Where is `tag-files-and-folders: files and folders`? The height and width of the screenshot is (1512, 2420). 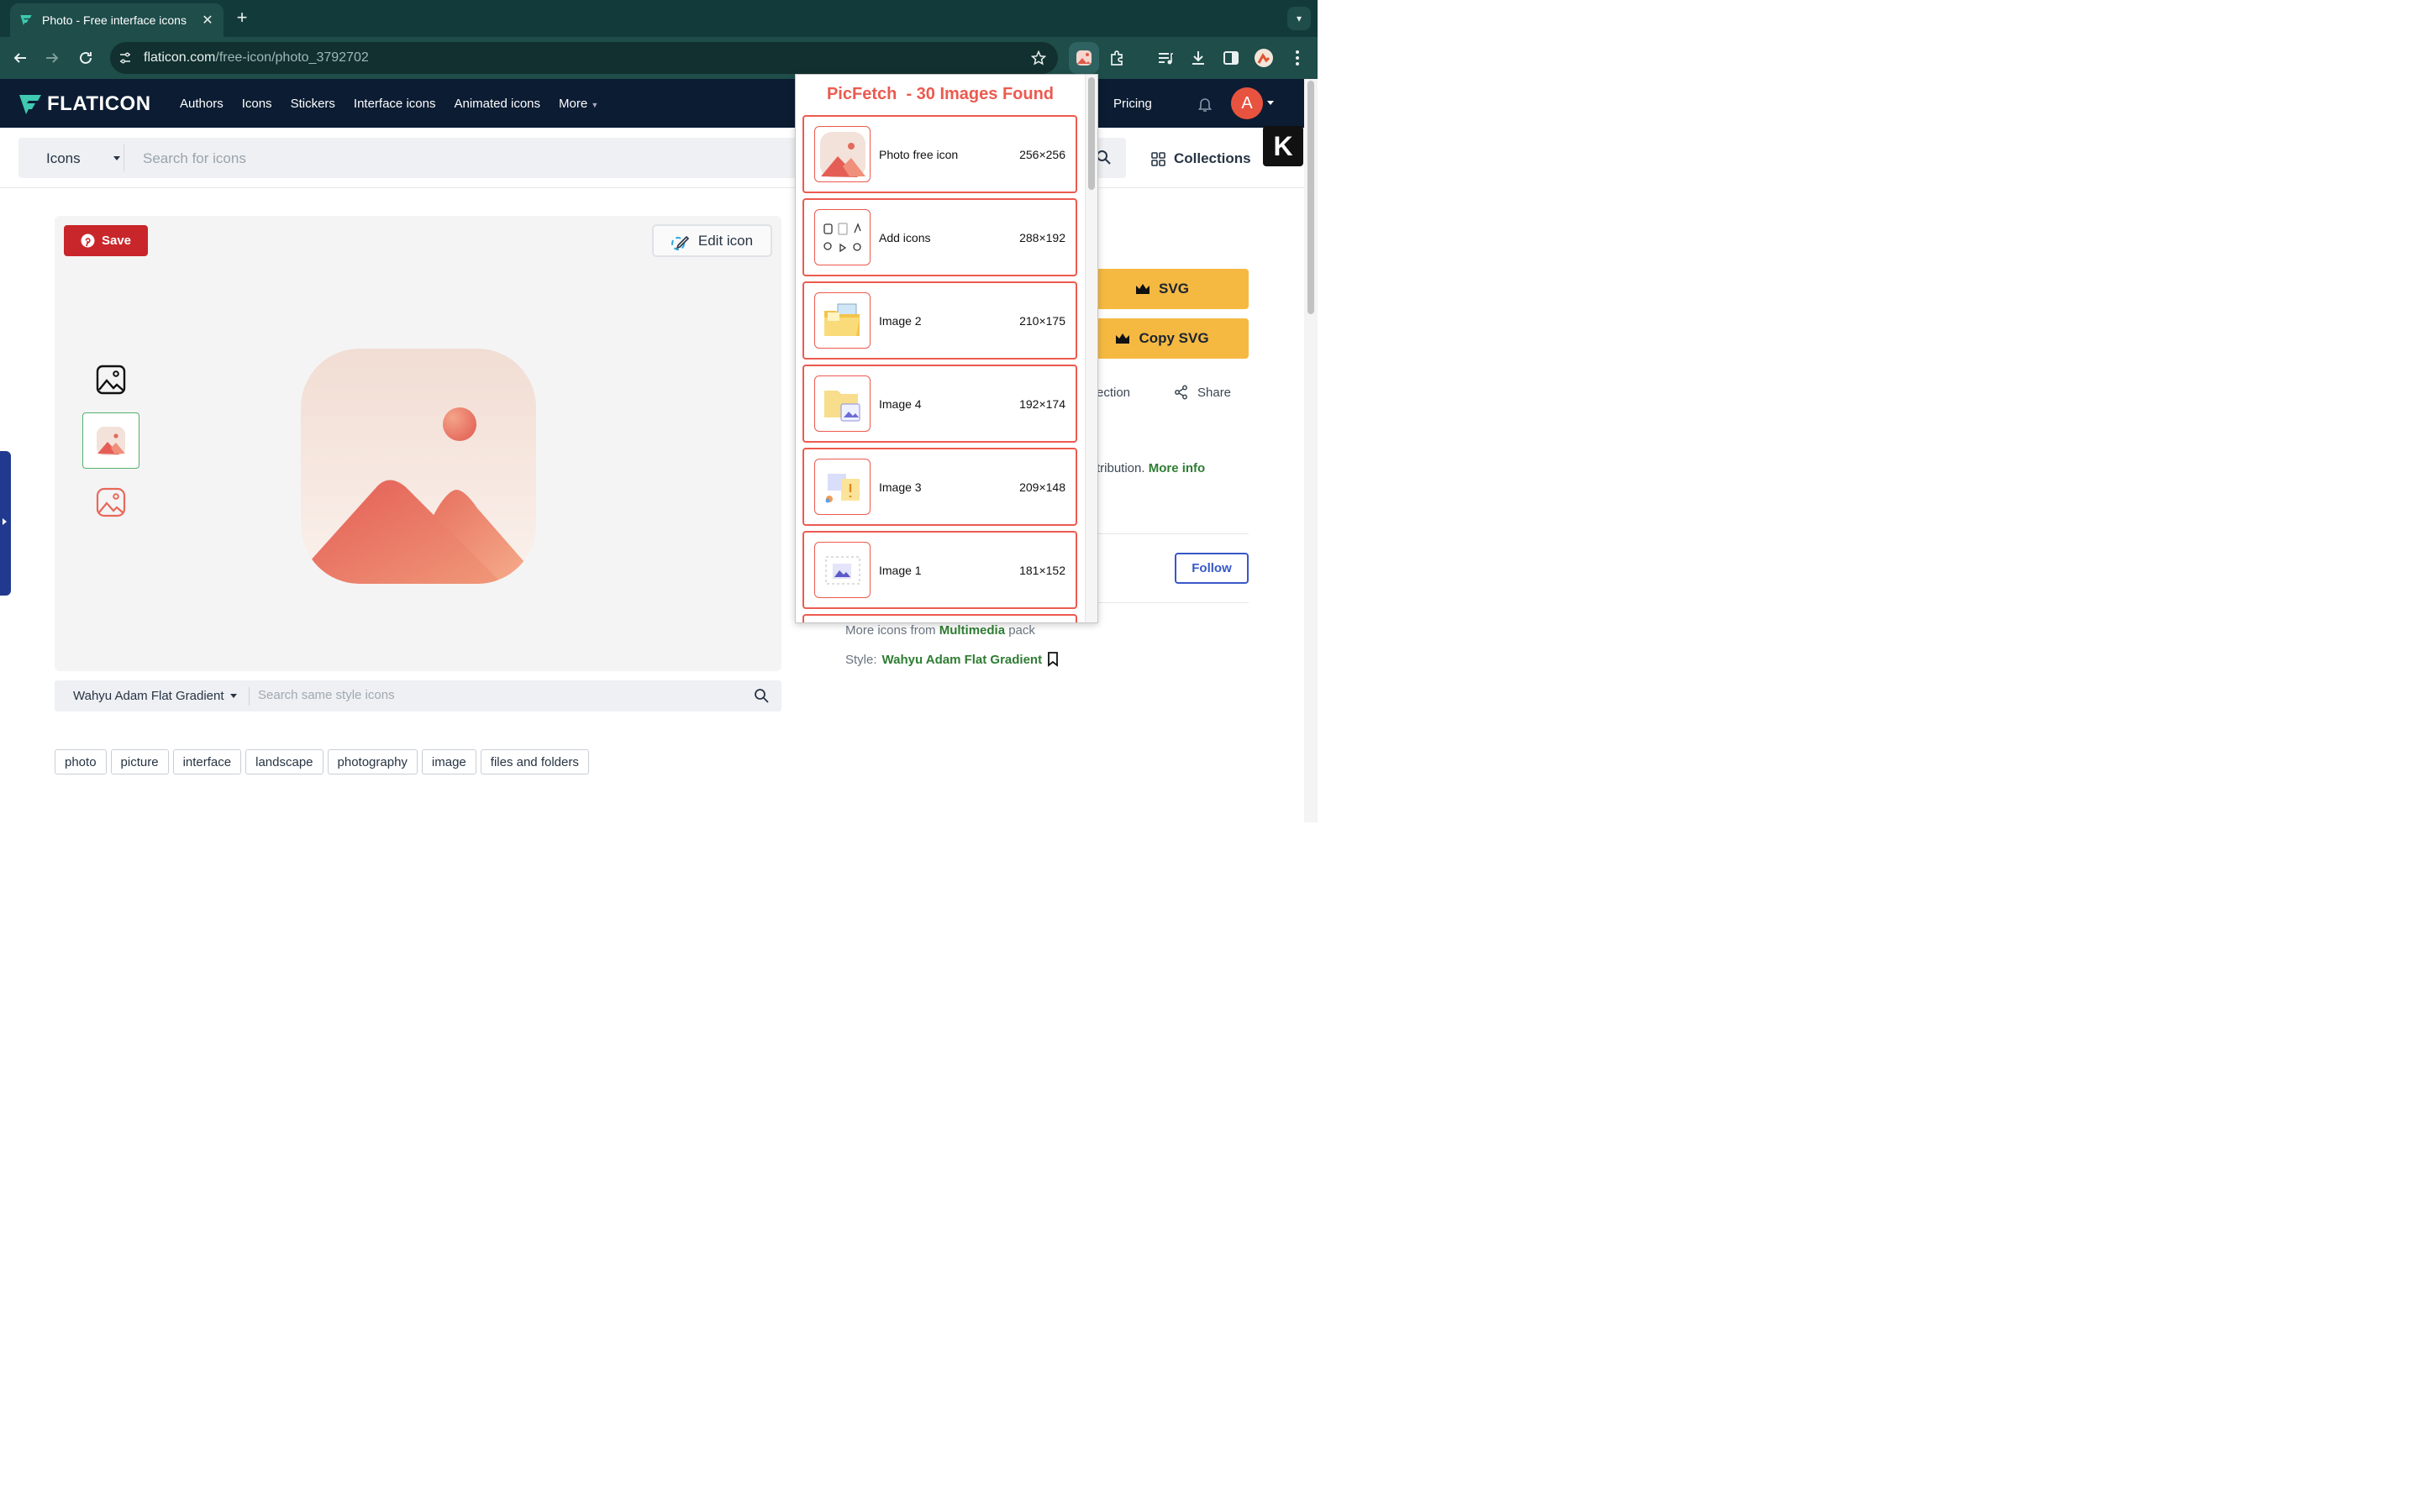
tag-files-and-folders: files and folders is located at coordinates (534, 761).